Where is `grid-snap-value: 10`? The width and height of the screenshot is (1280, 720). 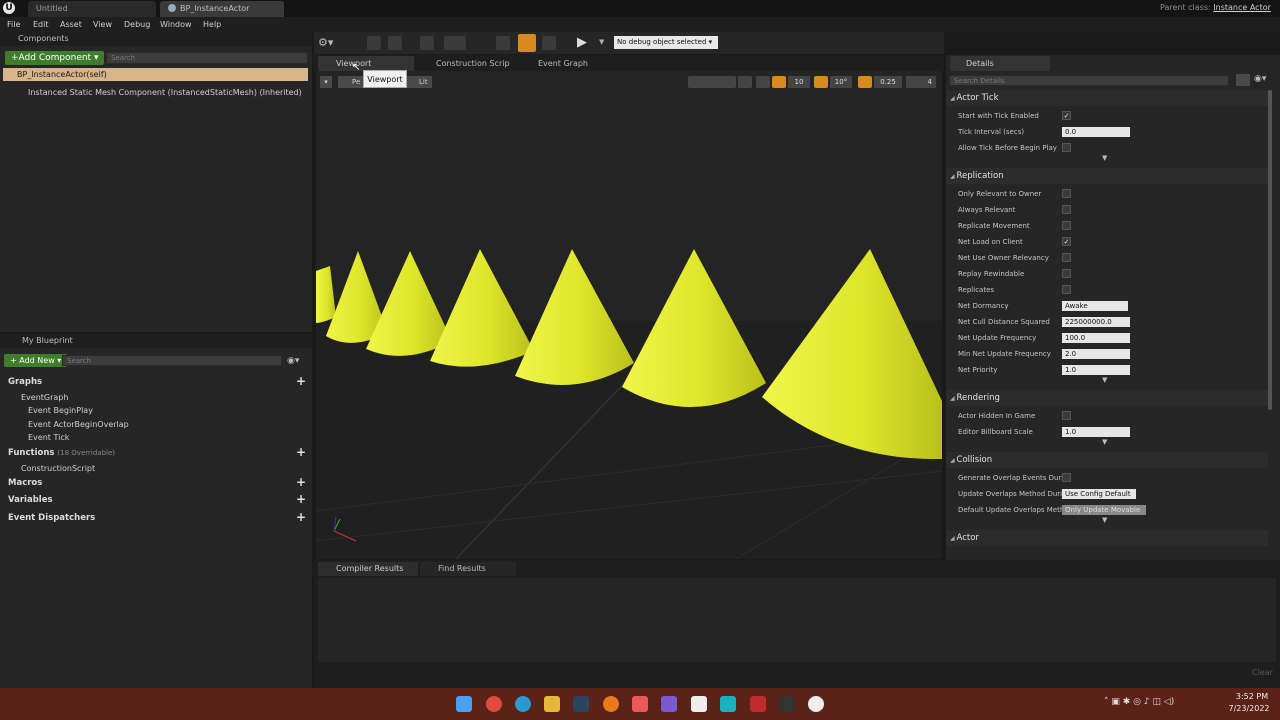 grid-snap-value: 10 is located at coordinates (799, 82).